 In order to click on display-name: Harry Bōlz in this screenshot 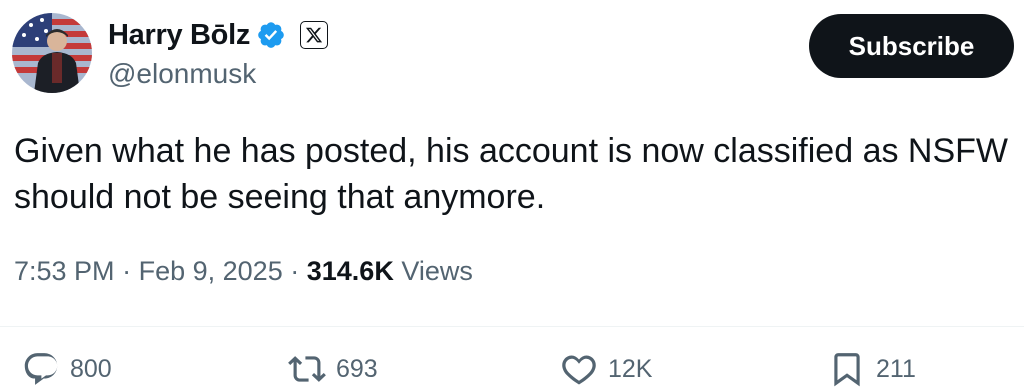, I will do `click(179, 35)`.